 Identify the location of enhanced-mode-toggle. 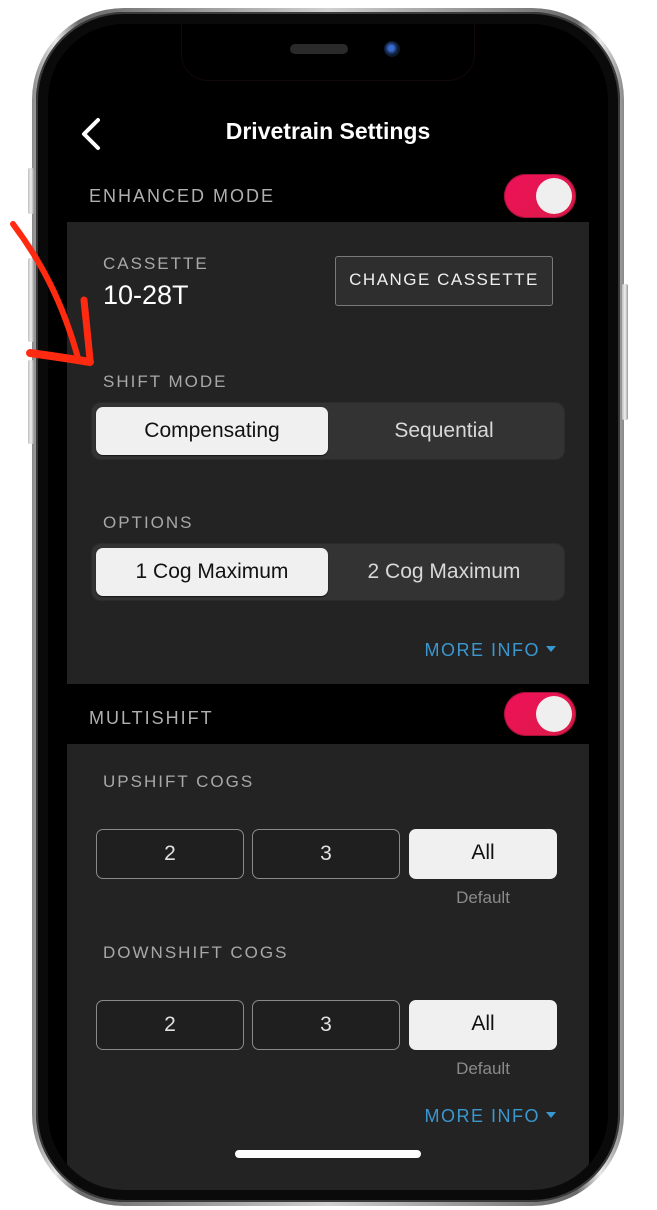
(540, 196).